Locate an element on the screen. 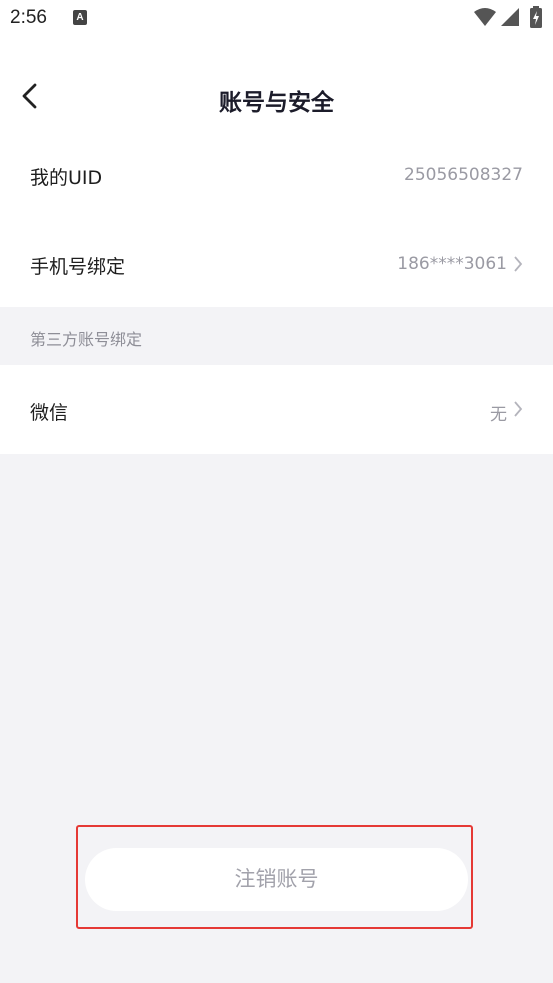 The width and height of the screenshot is (553, 983). signal-icon is located at coordinates (510, 17).